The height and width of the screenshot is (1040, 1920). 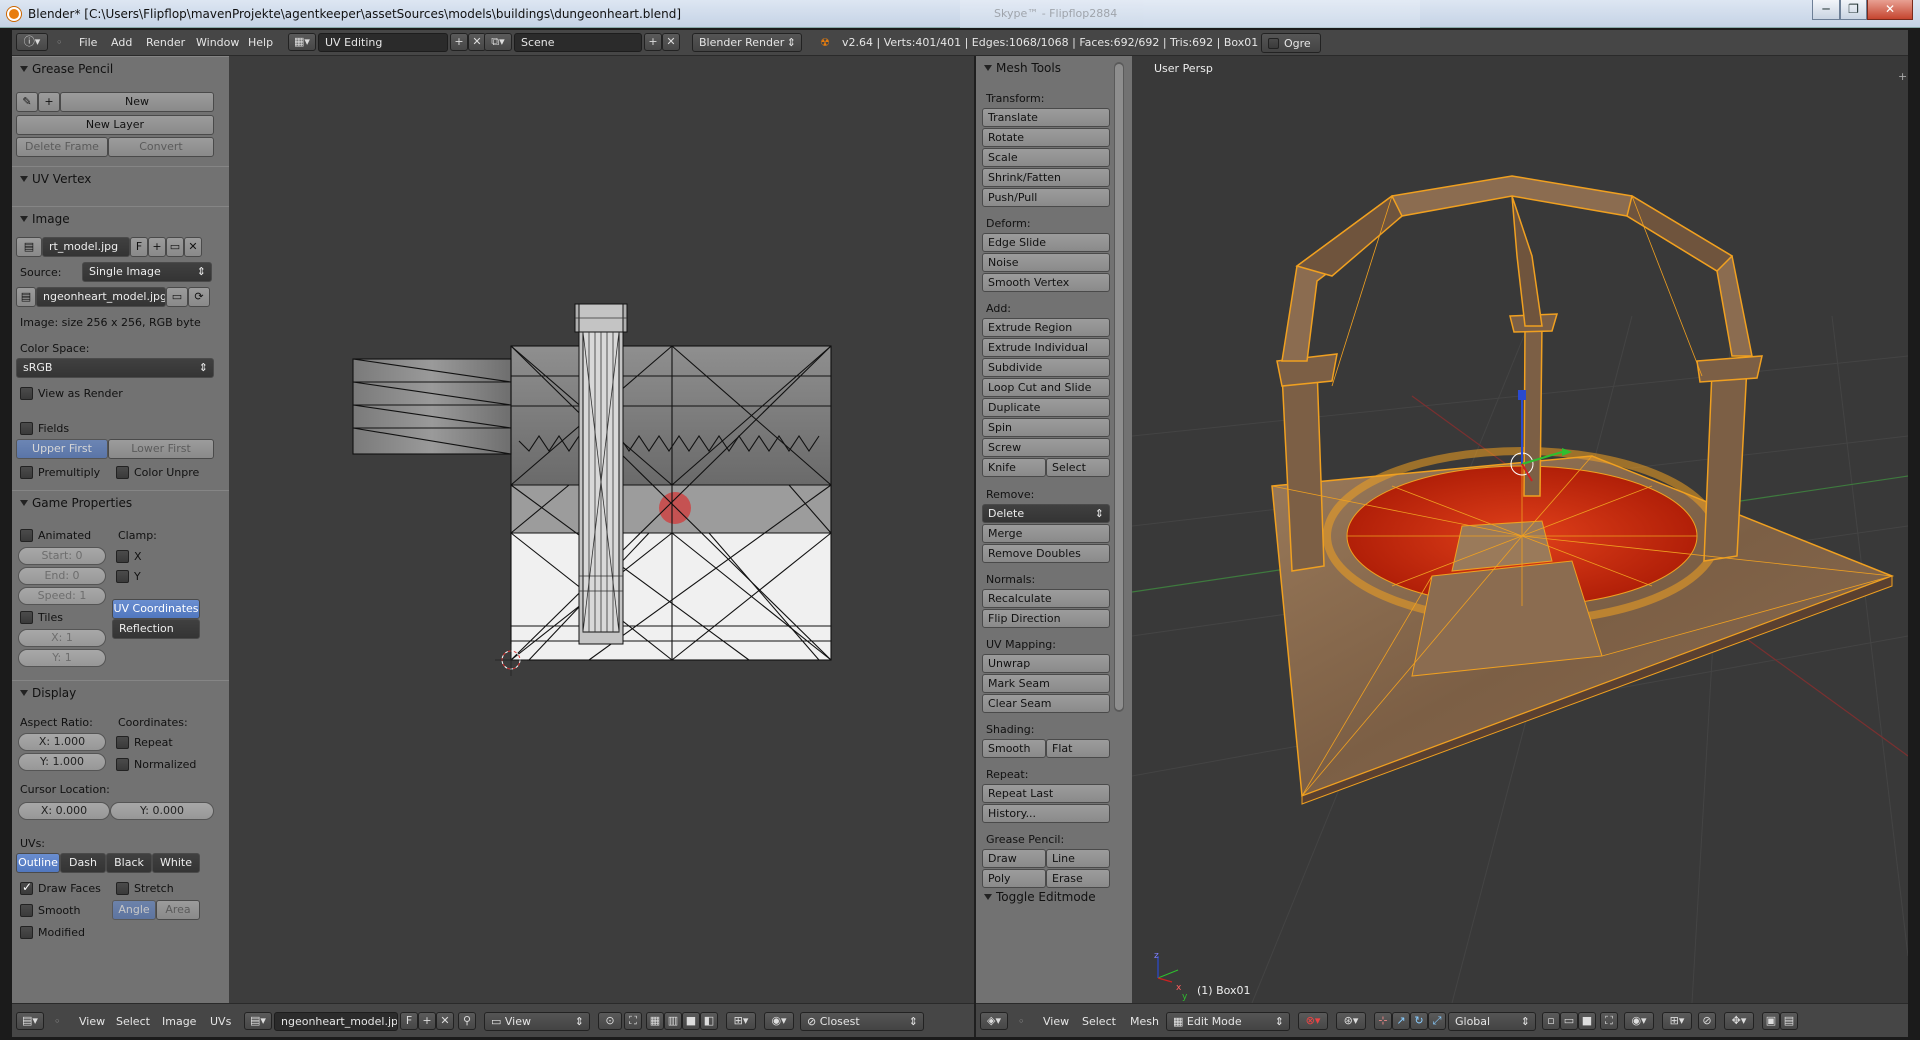 I want to click on translate-manipulator-icon: ↗, so click(x=1401, y=1021).